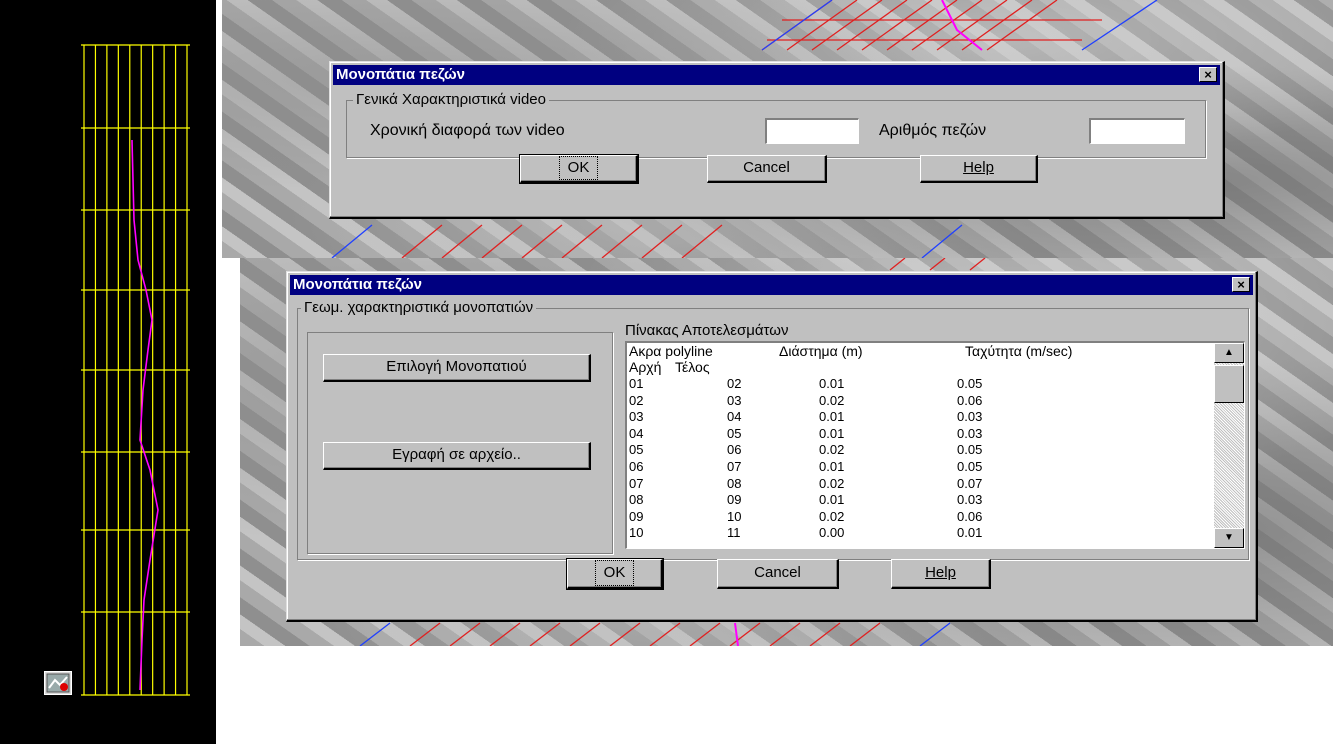 This screenshot has height=744, width=1333. I want to click on arrow-down-icon: ▼, so click(1229, 537).